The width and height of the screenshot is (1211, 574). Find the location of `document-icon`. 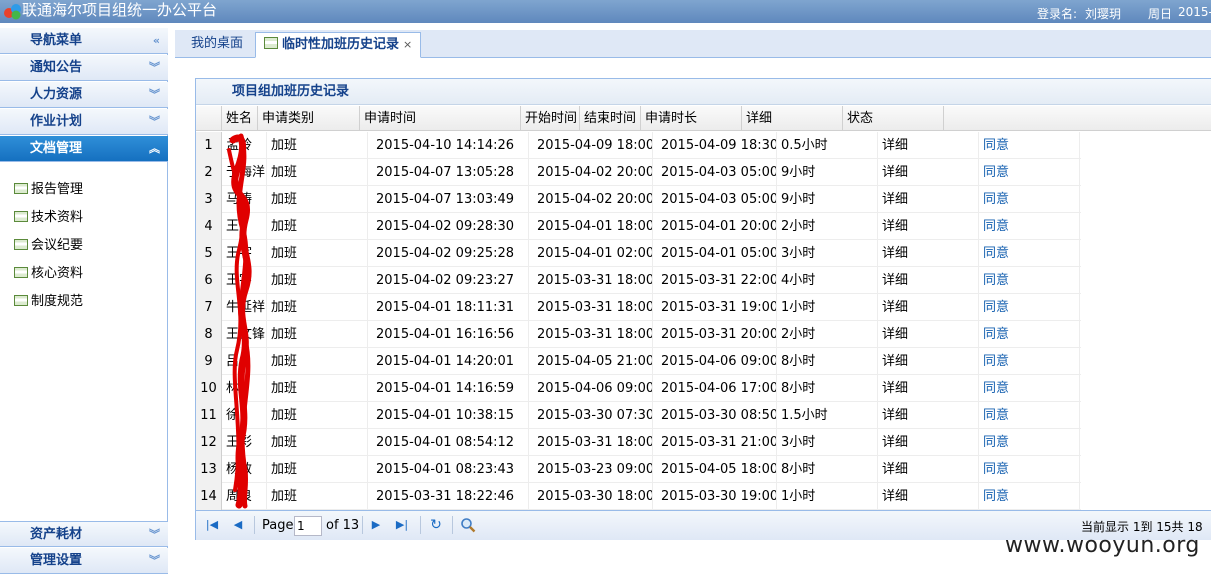

document-icon is located at coordinates (21, 300).